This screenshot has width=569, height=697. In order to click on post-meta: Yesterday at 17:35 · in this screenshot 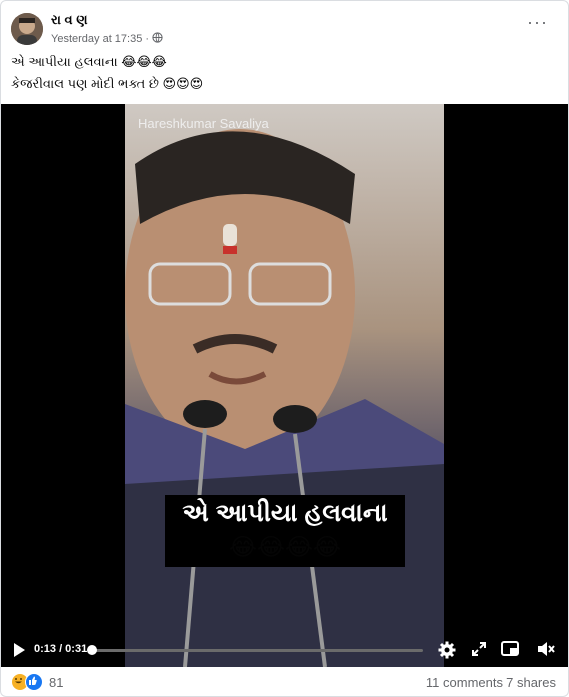, I will do `click(107, 39)`.